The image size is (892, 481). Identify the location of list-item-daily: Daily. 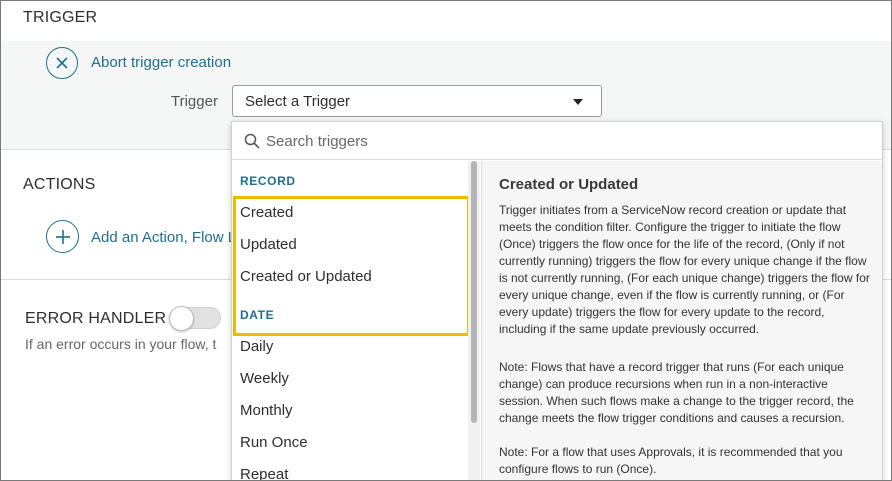
(256, 346).